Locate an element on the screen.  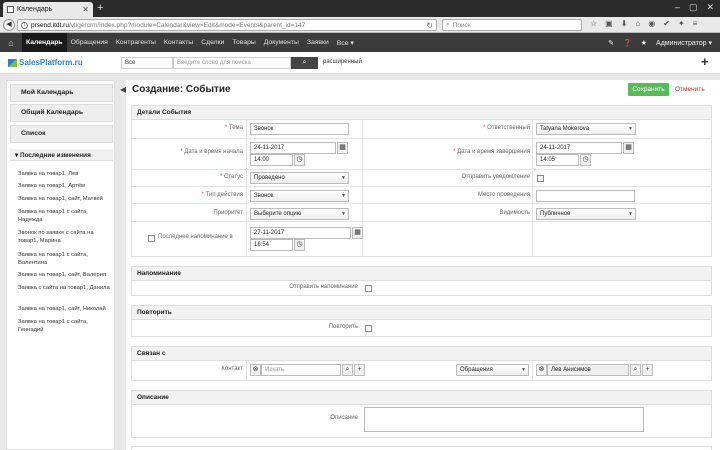
sidebar-shared-calendar: Общий Календарь is located at coordinates (61, 113).